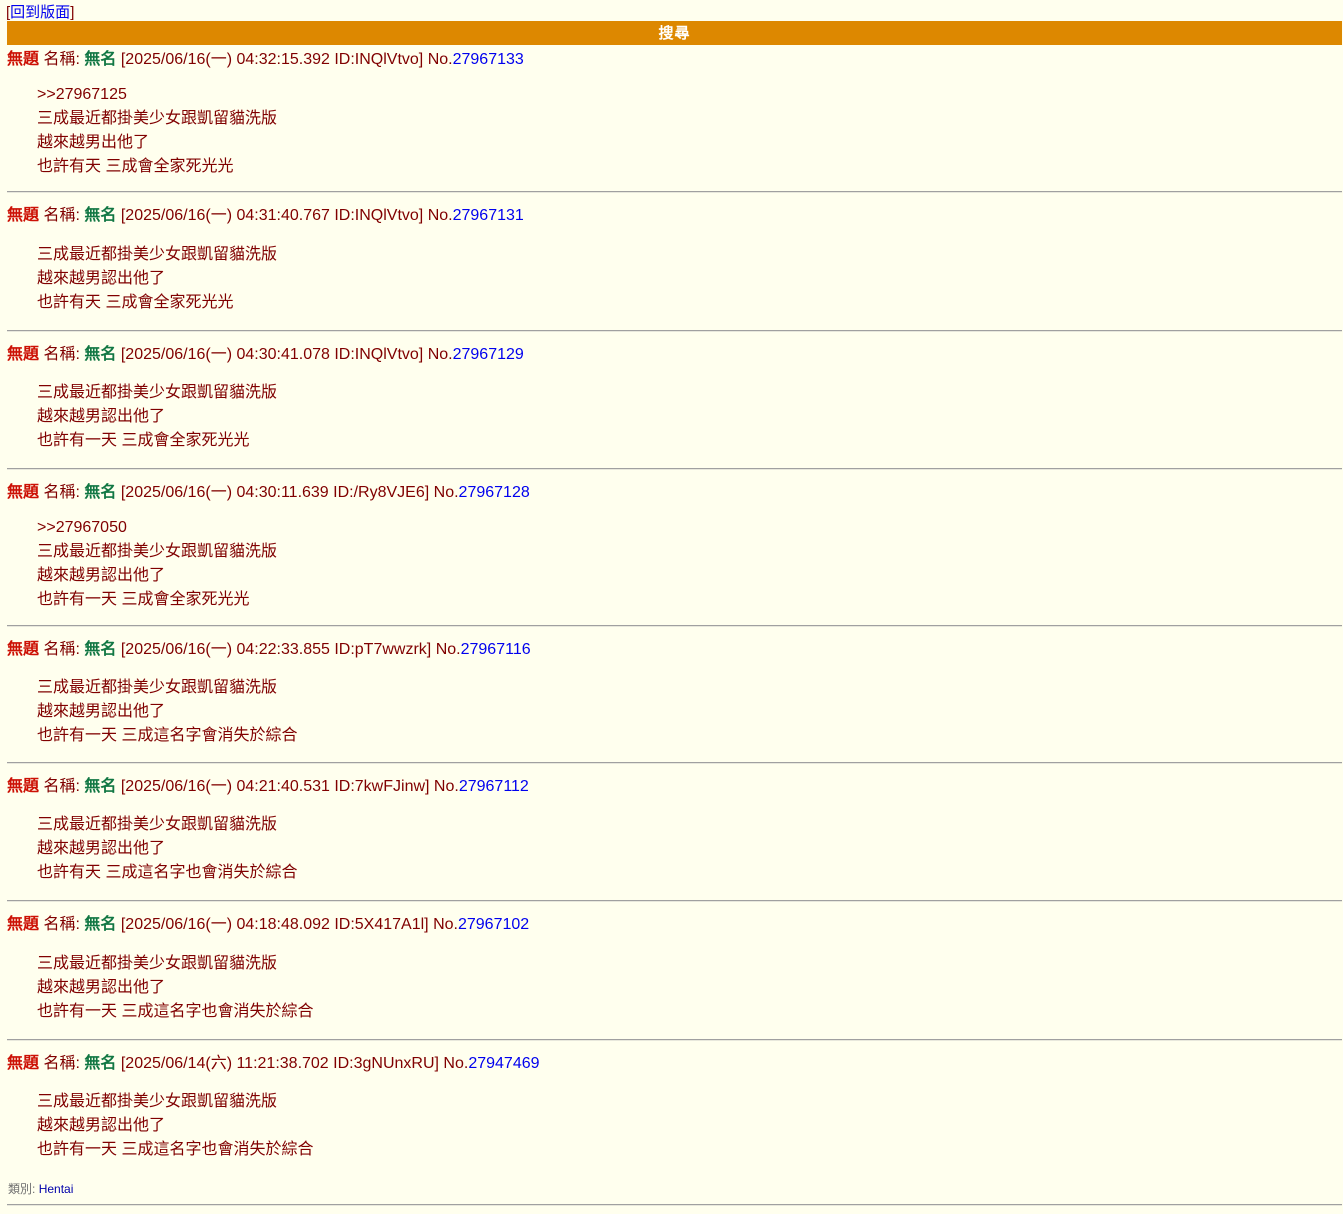 This screenshot has height=1214, width=1343. What do you see at coordinates (167, 735) in the screenshot?
I see `post-line: 也許有一天 三成這名字會消失於綜合` at bounding box center [167, 735].